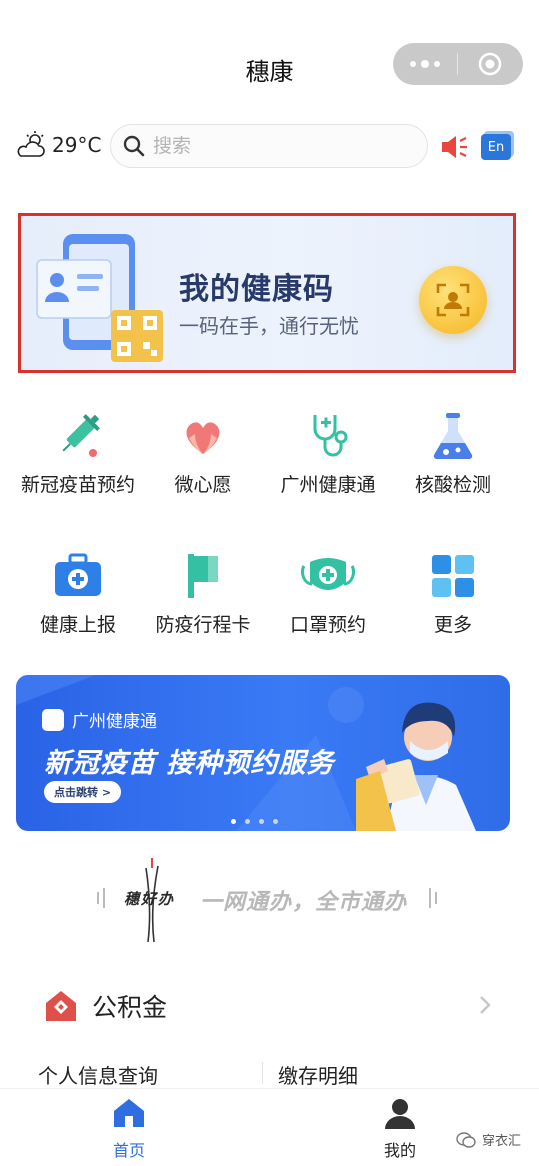  What do you see at coordinates (31, 144) in the screenshot?
I see `partly-cloudy-icon` at bounding box center [31, 144].